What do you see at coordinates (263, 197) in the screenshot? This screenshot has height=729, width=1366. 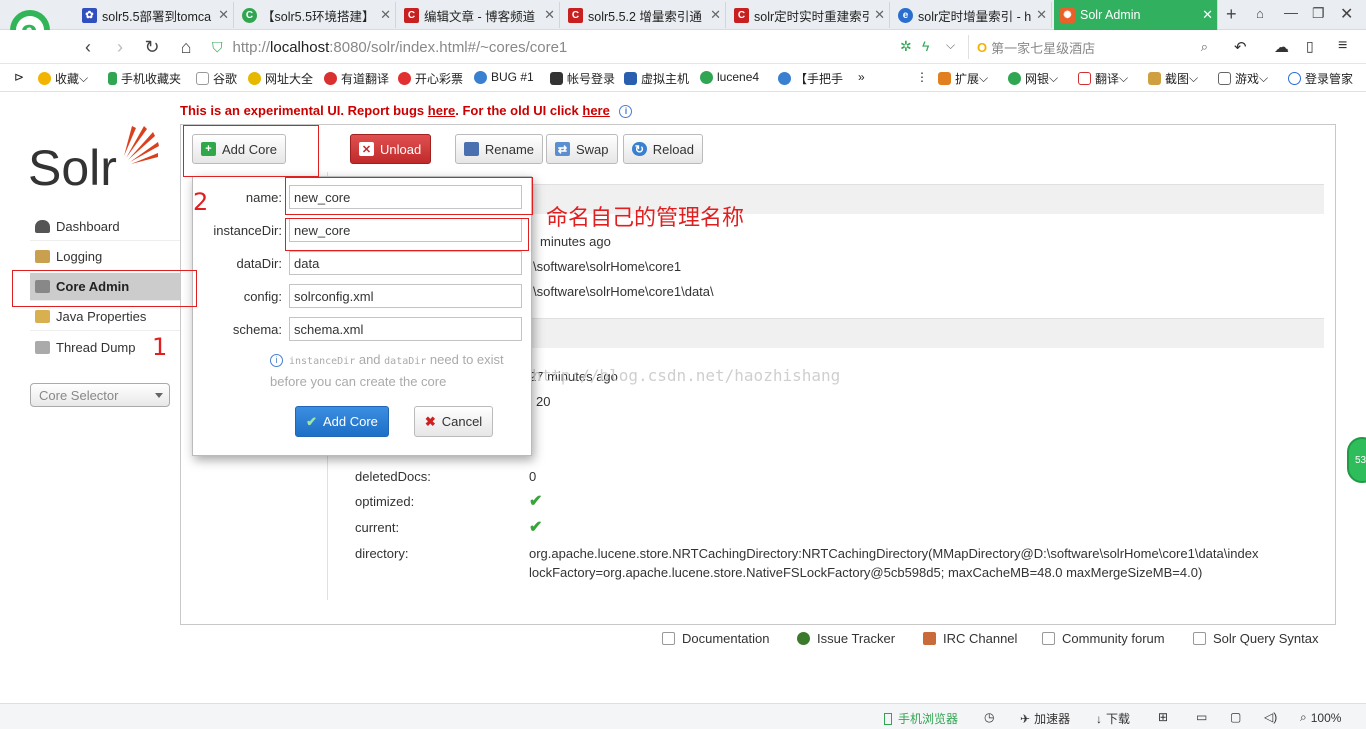 I see `name-label: name:` at bounding box center [263, 197].